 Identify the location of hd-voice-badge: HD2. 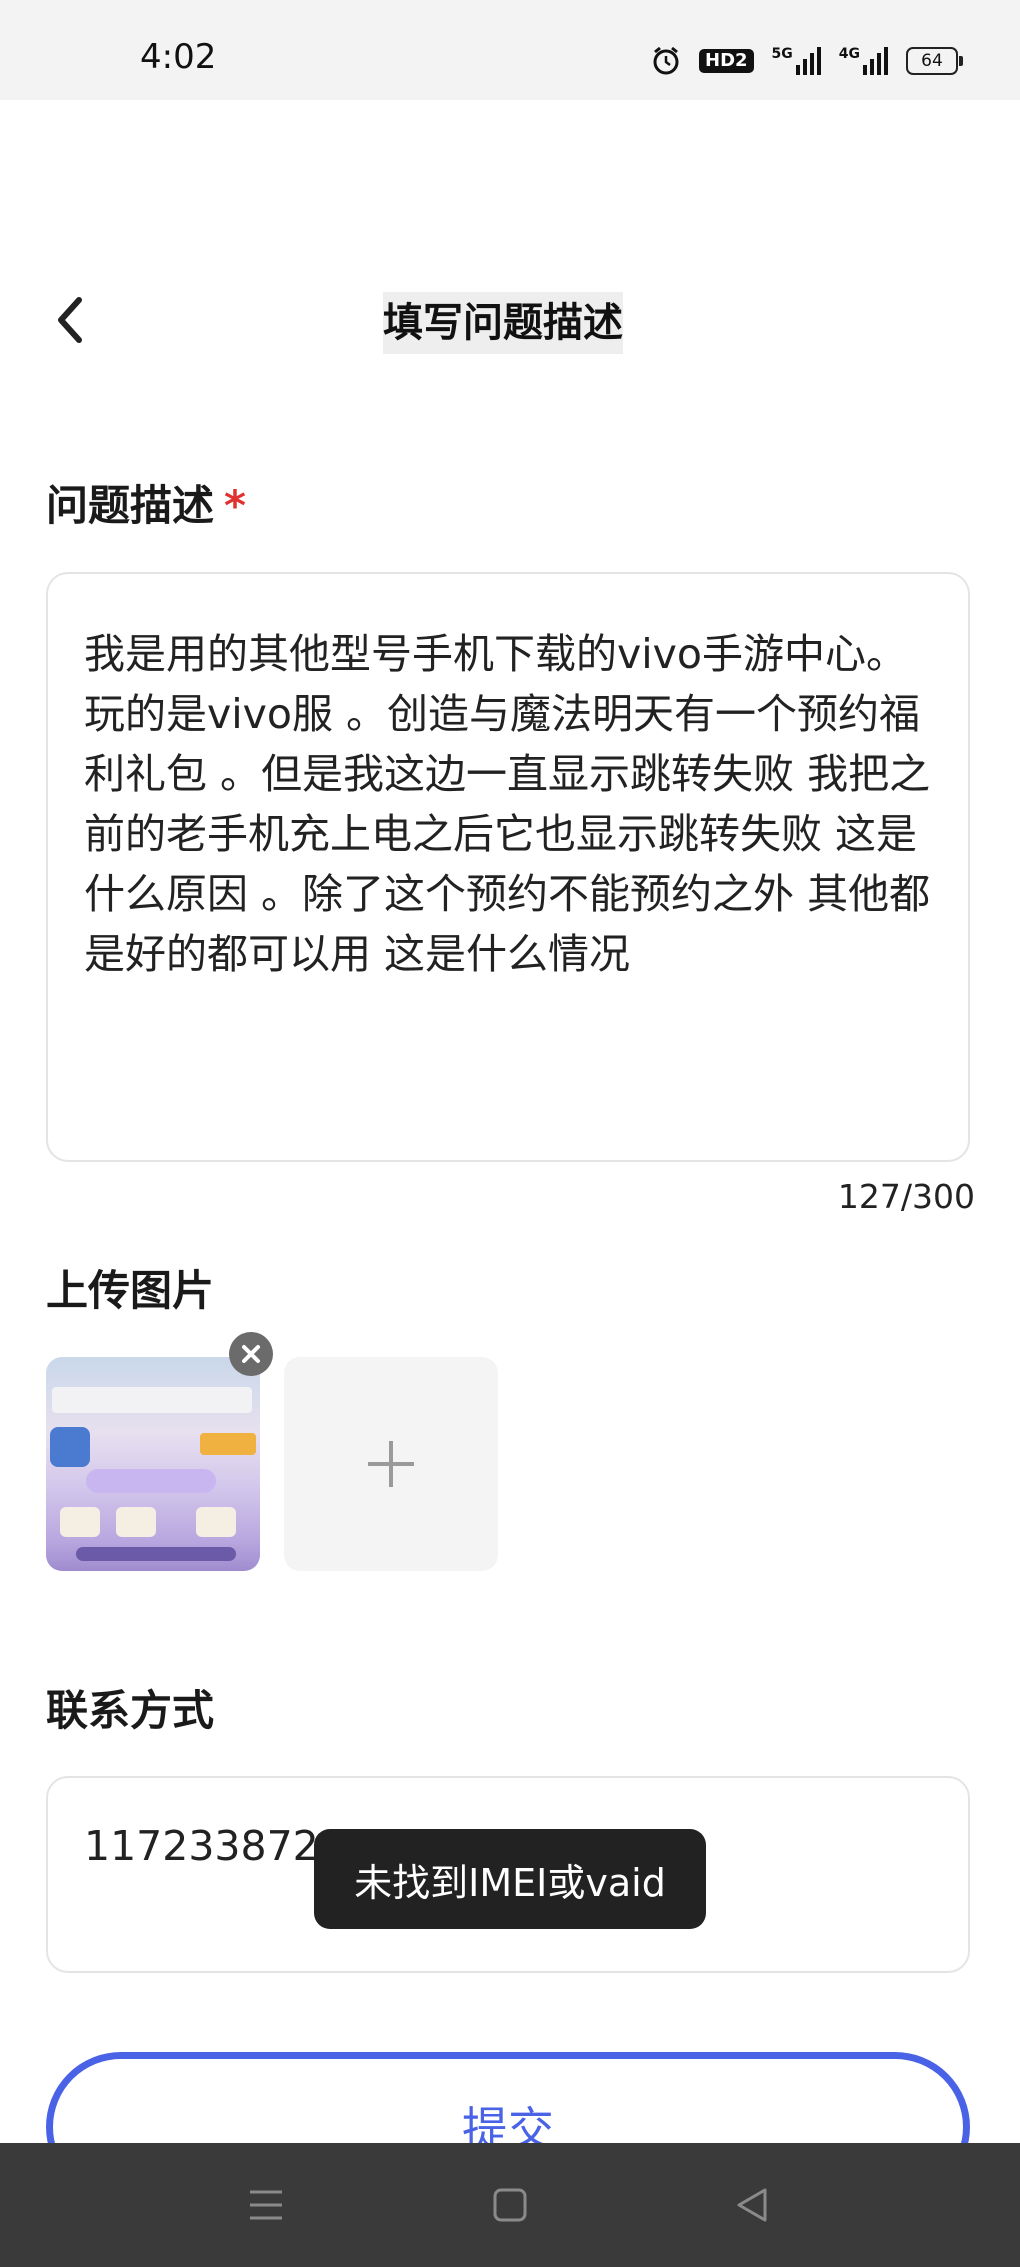
(726, 61).